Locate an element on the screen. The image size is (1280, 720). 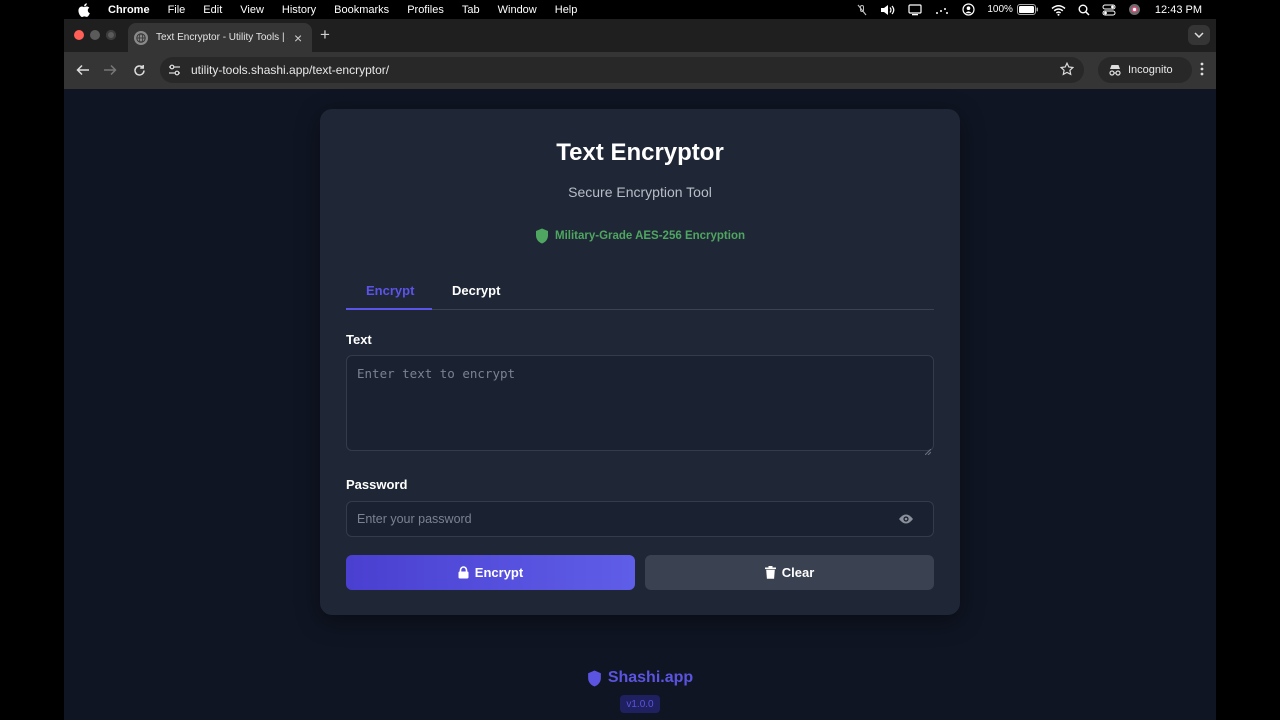
menu-file: File is located at coordinates (177, 10).